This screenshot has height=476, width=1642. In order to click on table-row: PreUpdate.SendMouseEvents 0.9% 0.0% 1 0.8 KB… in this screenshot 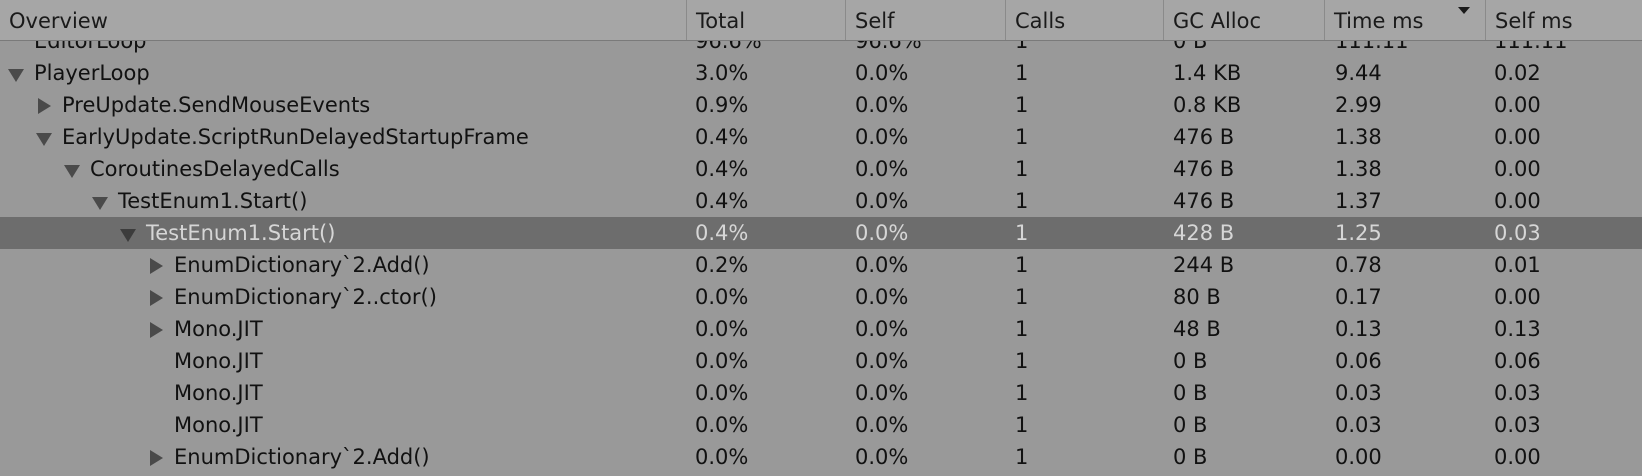, I will do `click(821, 105)`.